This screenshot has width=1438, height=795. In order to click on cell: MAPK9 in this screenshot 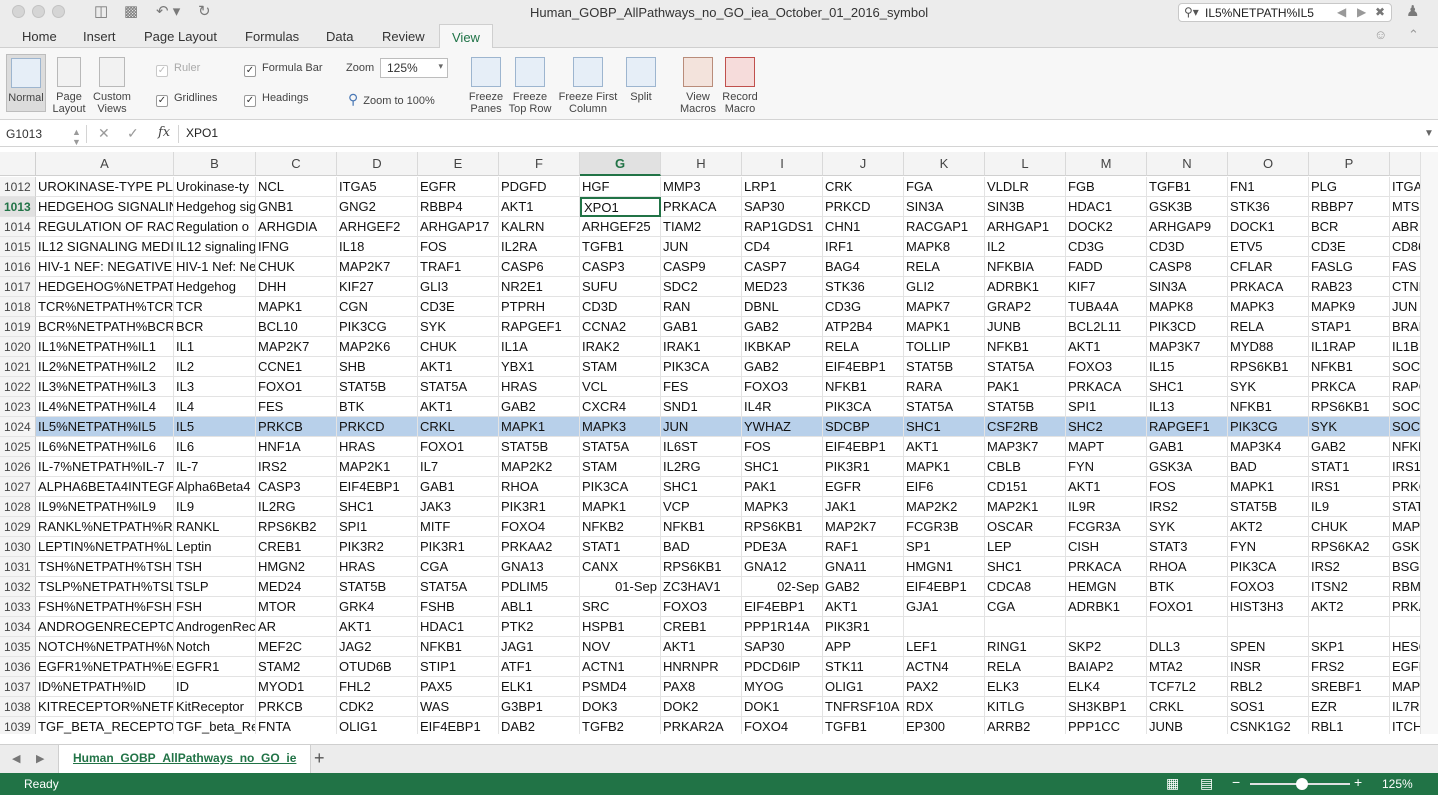, I will do `click(1349, 307)`.